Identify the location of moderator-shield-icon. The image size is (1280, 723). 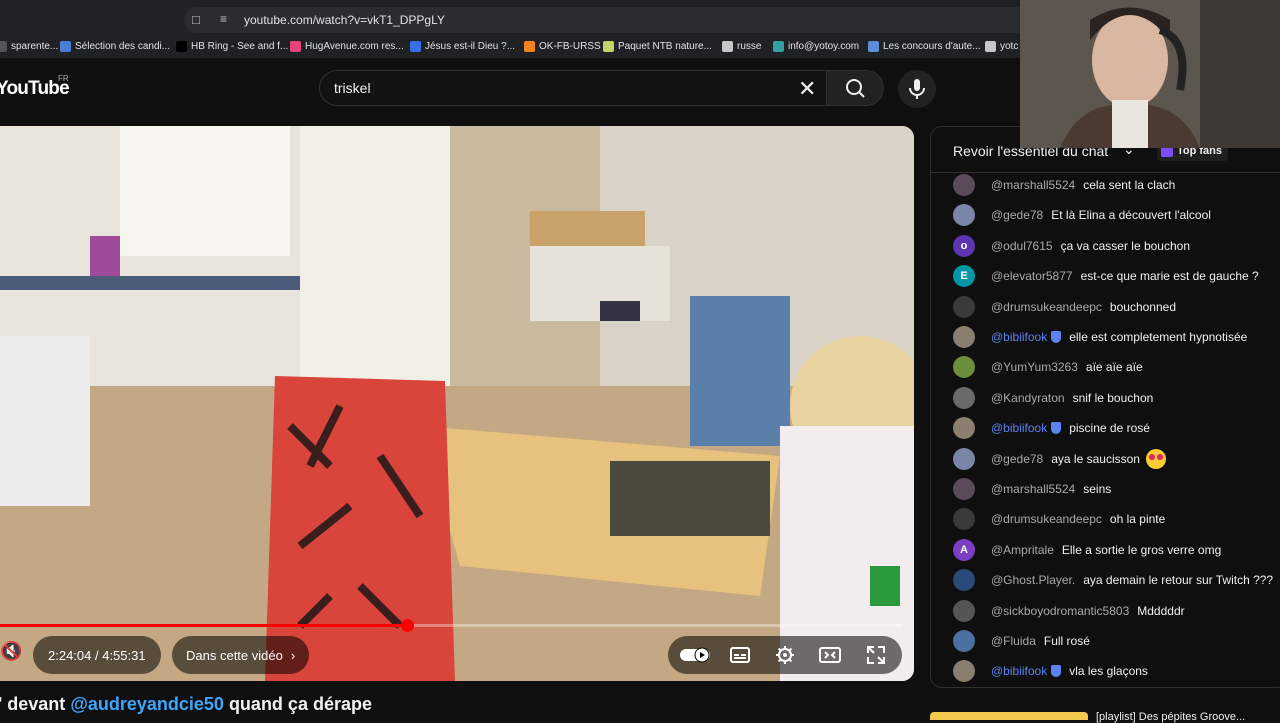
(1056, 671).